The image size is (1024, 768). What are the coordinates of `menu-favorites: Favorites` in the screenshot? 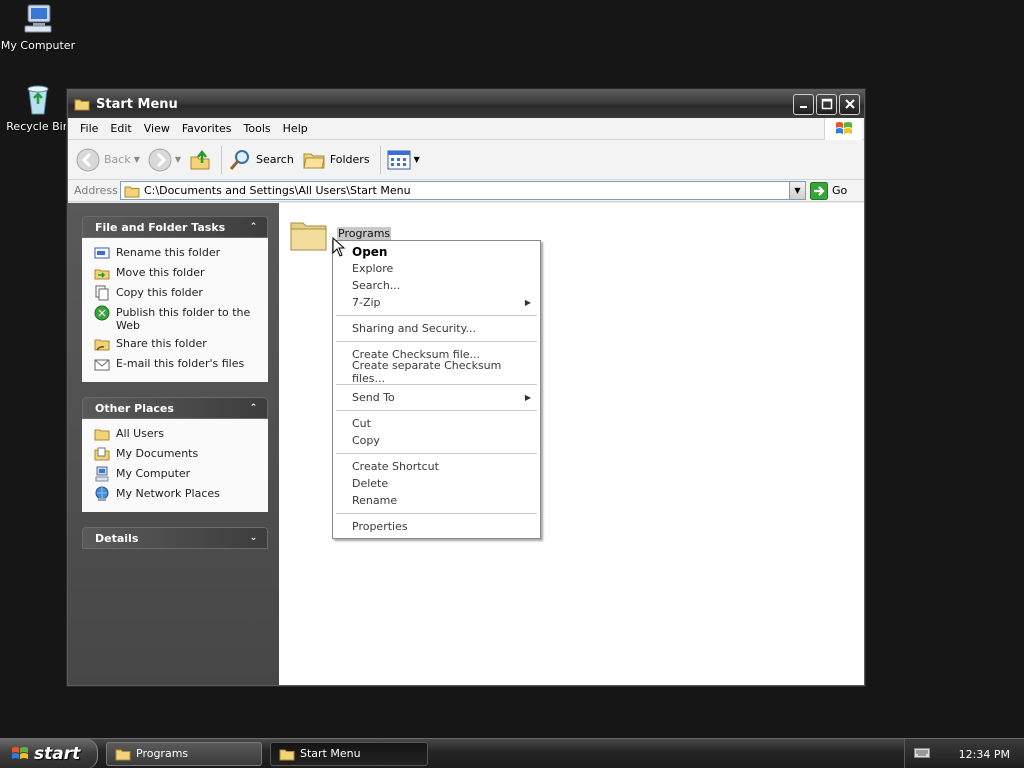 It's located at (207, 128).